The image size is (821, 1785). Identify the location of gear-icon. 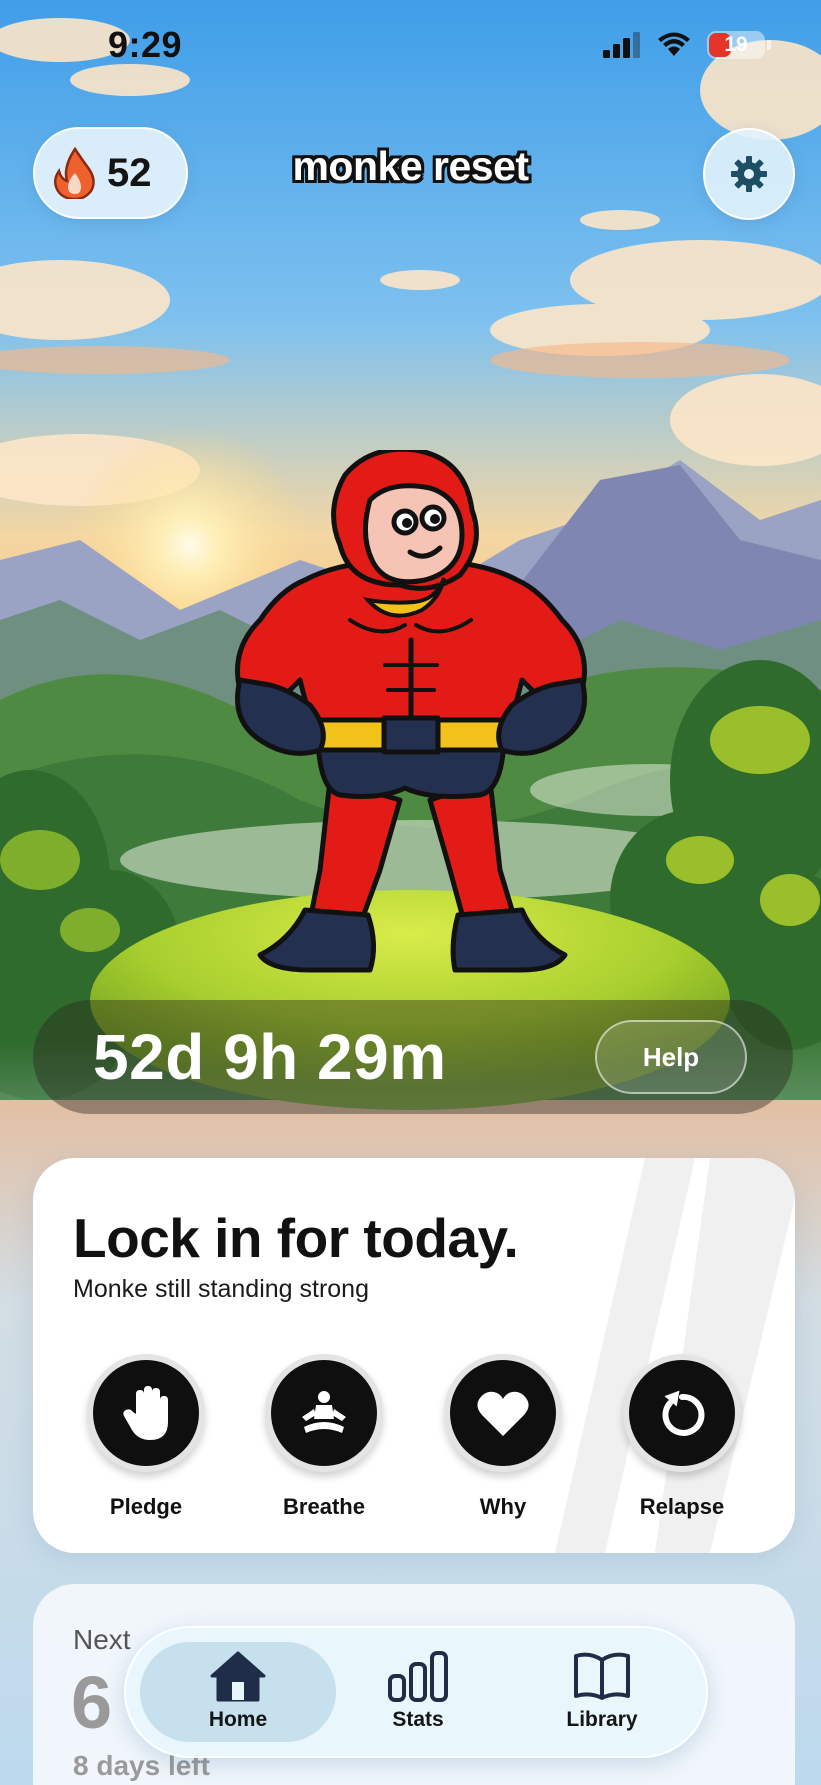
(749, 174).